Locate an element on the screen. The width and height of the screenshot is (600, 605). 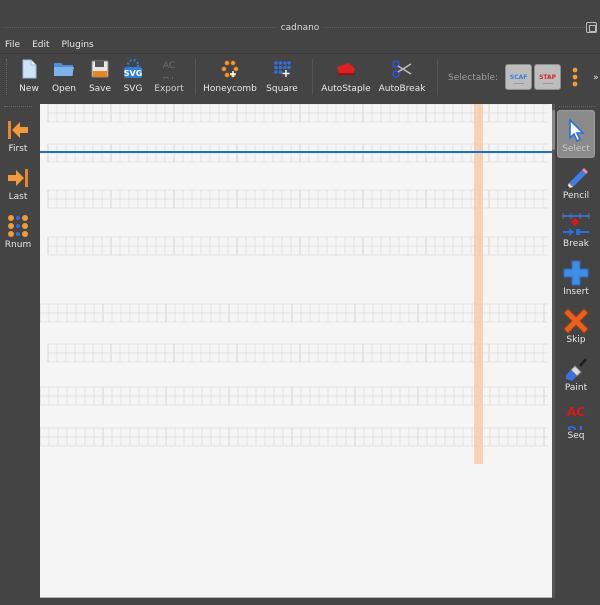
scaf-selectable-toggle: SCAF is located at coordinates (519, 77).